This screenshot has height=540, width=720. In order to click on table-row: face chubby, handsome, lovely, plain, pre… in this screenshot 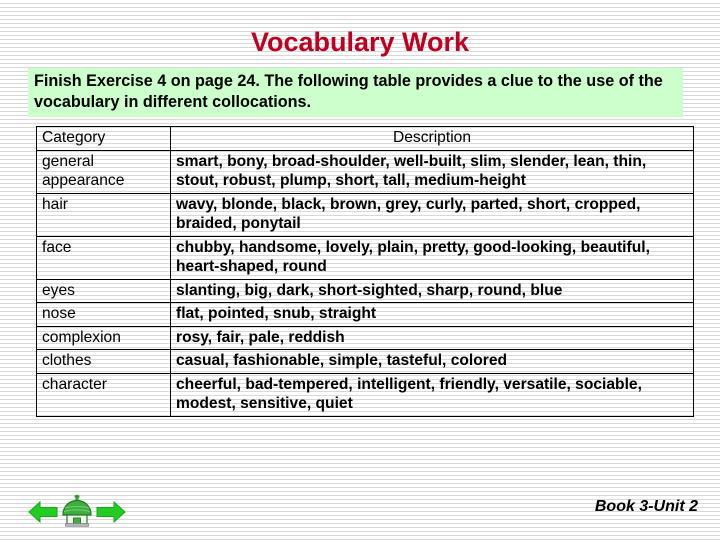, I will do `click(365, 257)`.